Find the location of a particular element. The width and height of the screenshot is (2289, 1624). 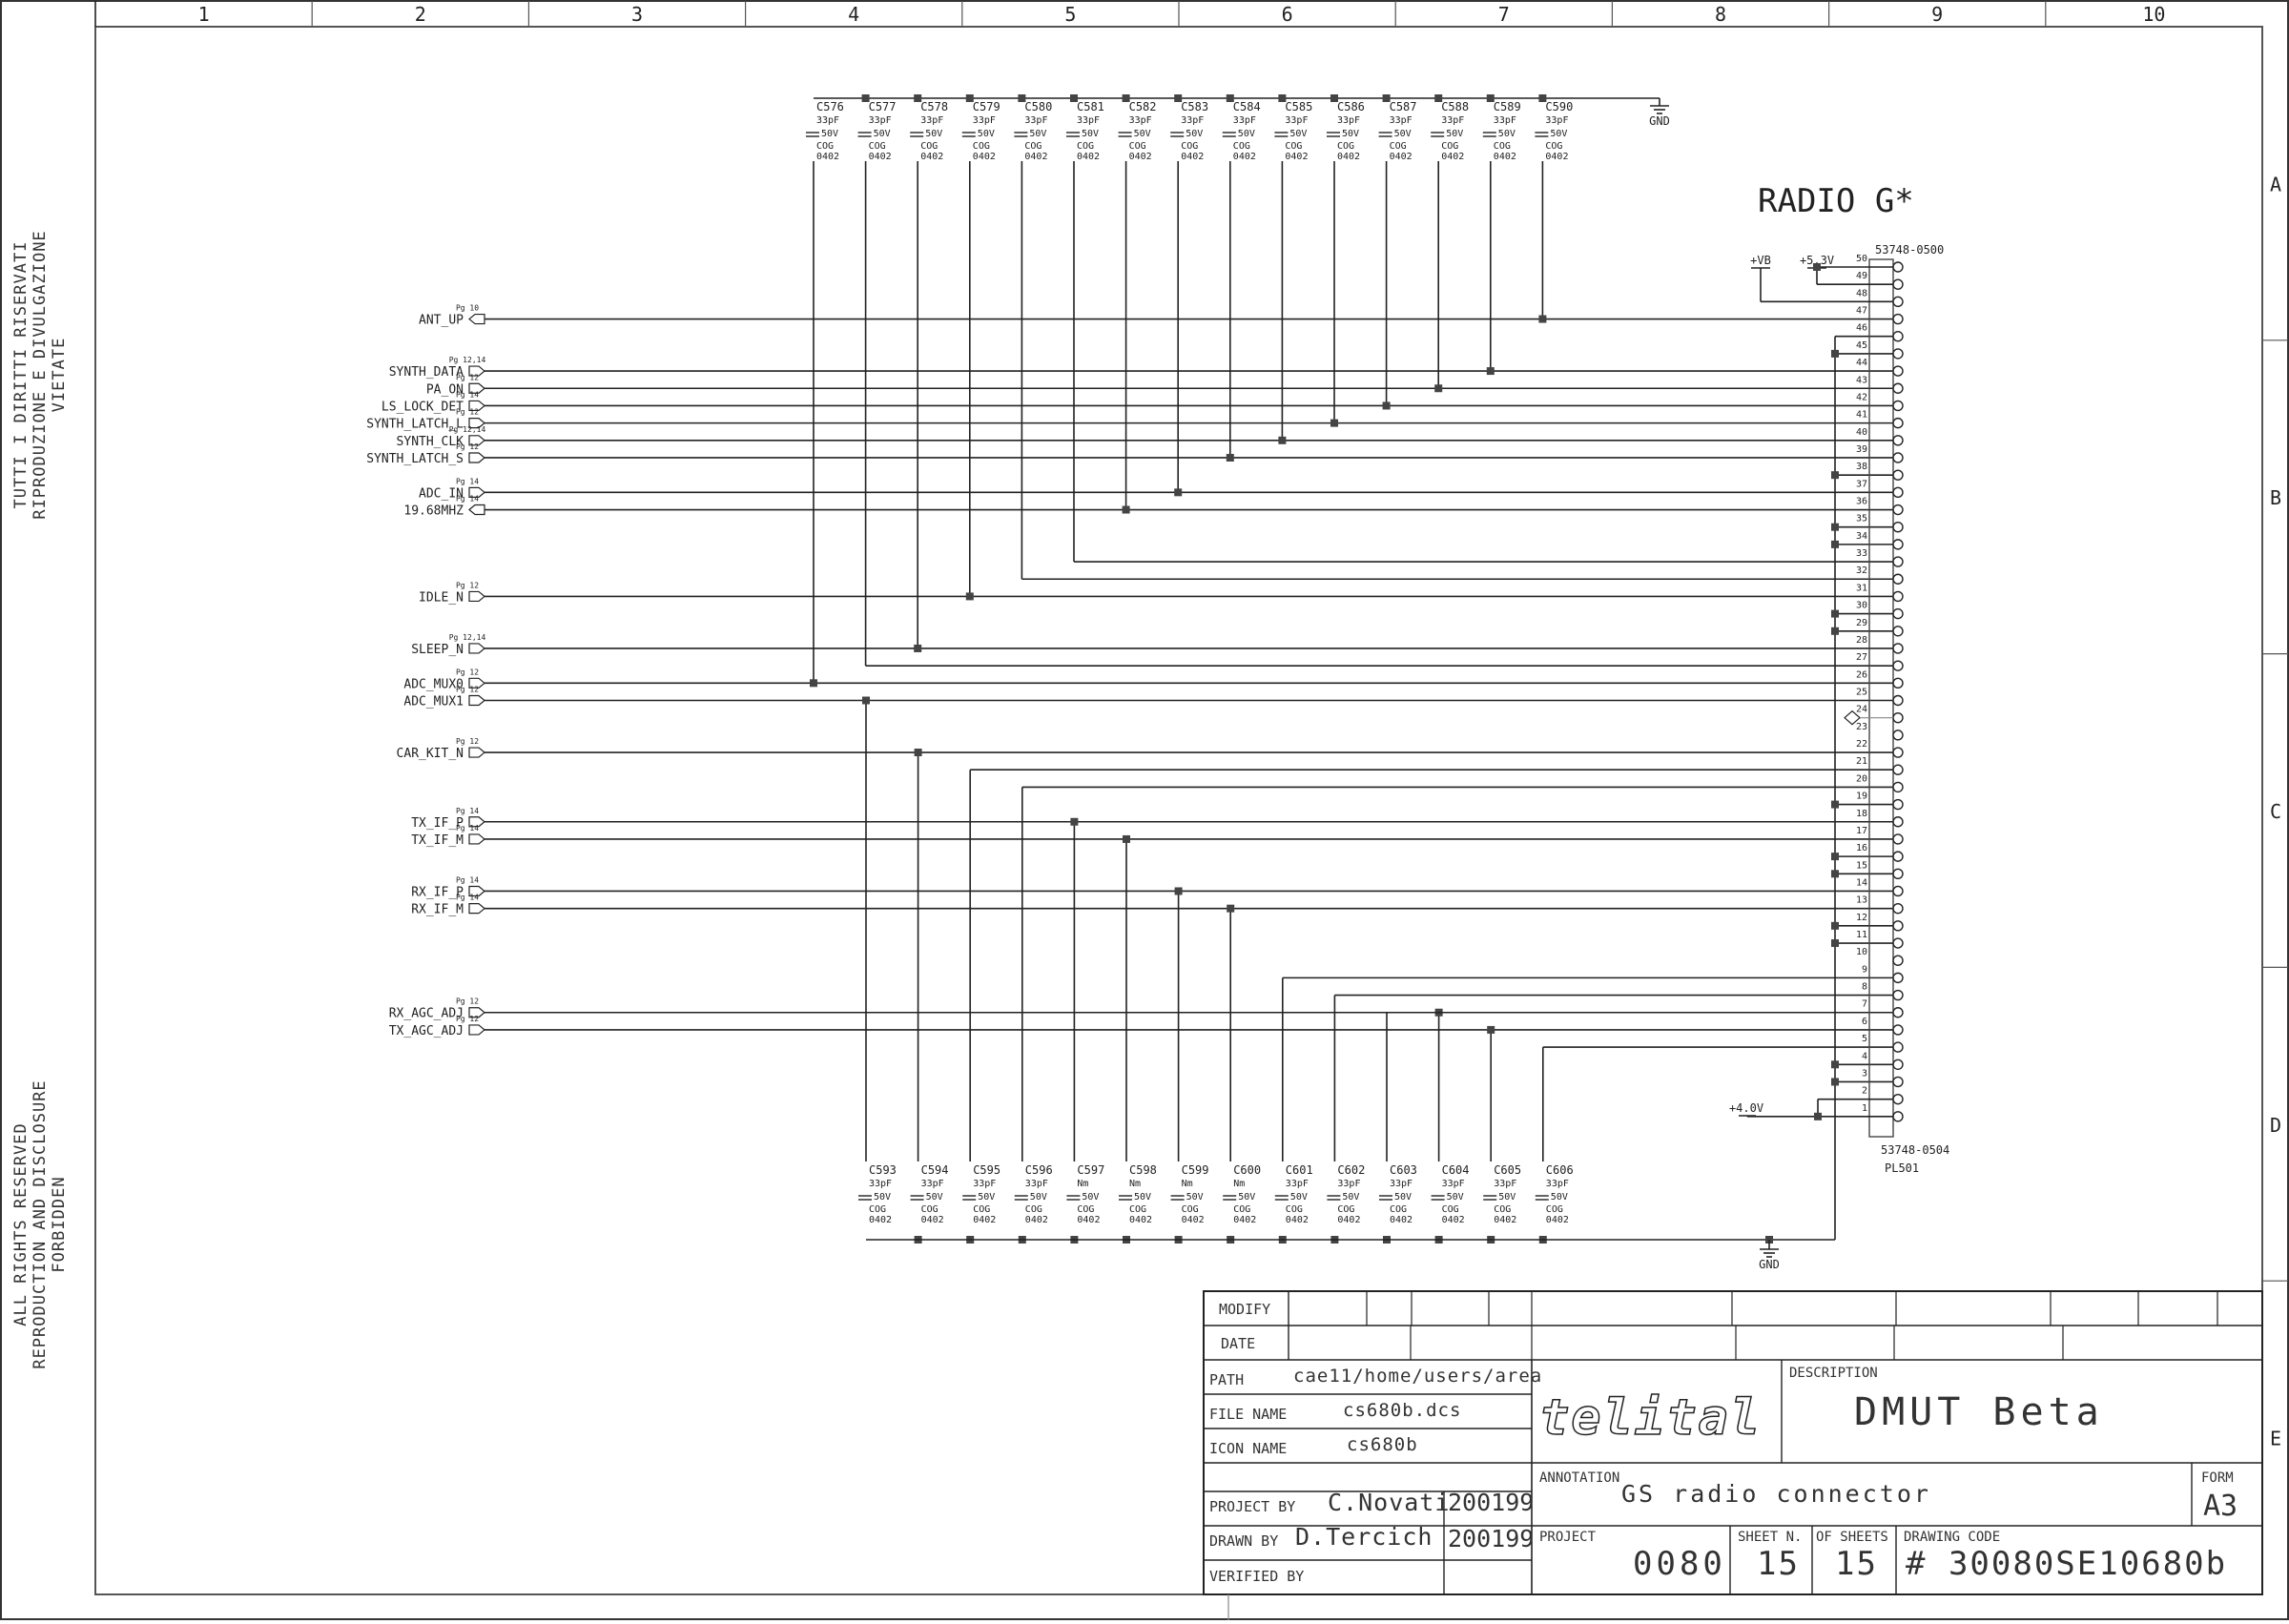

connector-body is located at coordinates (1881, 698).